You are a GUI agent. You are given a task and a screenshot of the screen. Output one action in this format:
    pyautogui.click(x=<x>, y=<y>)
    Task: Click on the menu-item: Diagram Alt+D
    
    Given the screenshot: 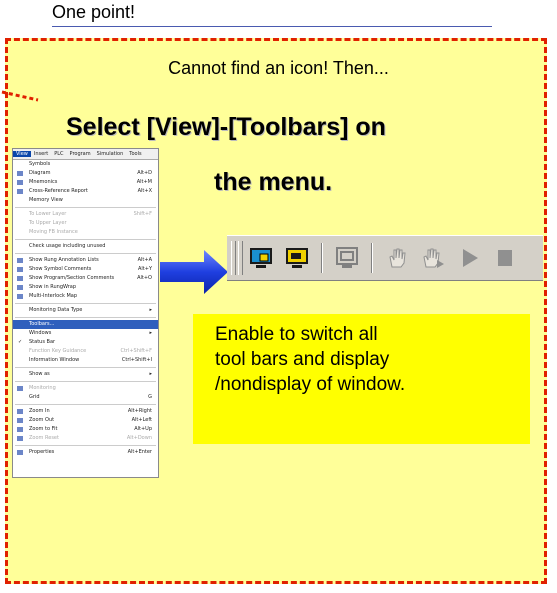 What is the action you would take?
    pyautogui.click(x=85, y=173)
    